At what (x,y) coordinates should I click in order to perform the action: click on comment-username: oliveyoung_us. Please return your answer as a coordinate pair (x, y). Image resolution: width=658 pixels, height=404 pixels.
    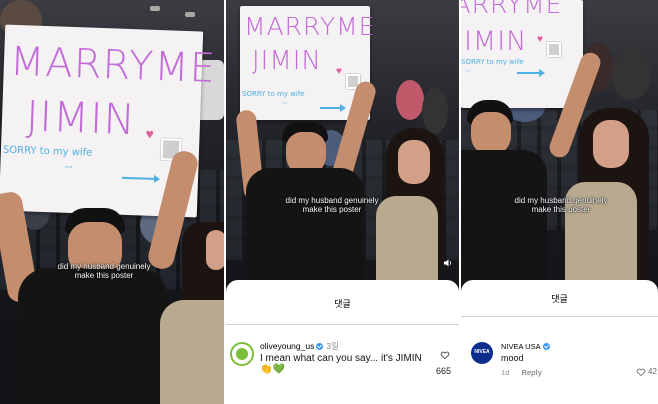
    Looking at the image, I should click on (287, 346).